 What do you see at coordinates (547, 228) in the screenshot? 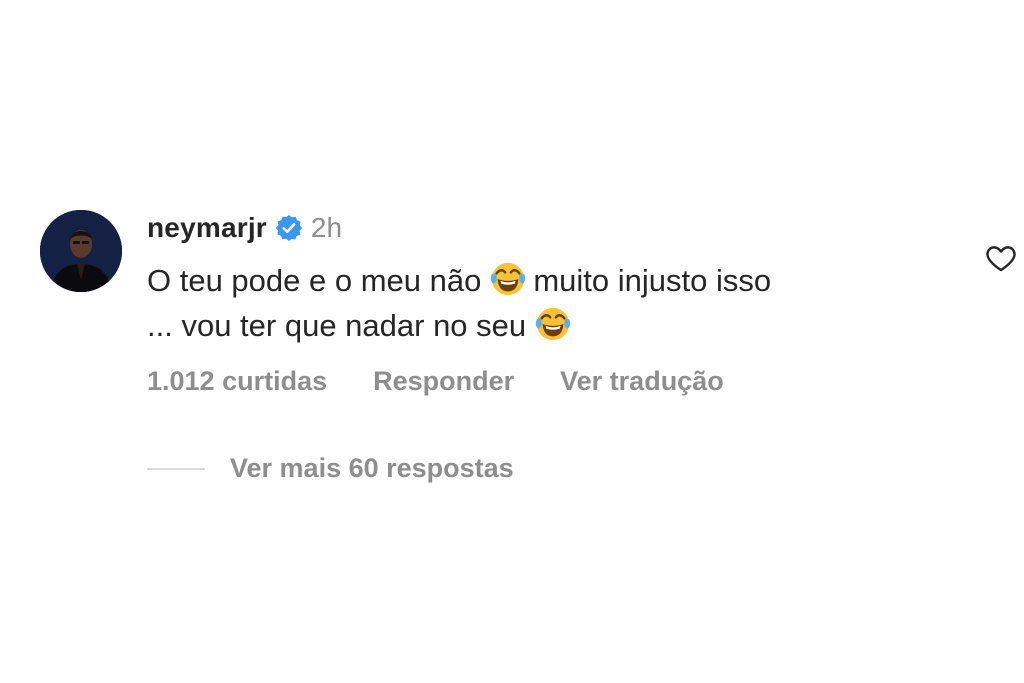
I see `comment-header: neymarjr 2h` at bounding box center [547, 228].